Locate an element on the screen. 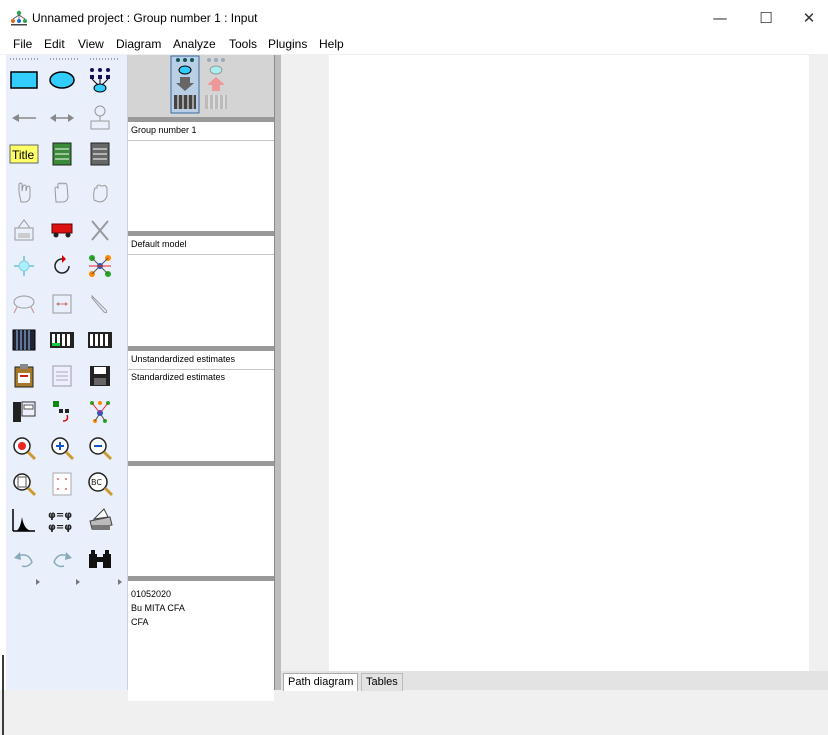 The height and width of the screenshot is (735, 828). model-item: Default model is located at coordinates (201, 245).